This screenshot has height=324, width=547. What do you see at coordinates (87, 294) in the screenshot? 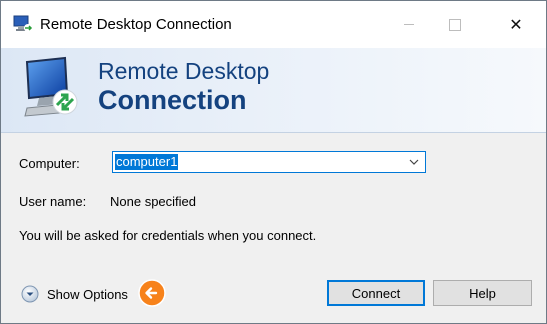
I see `show-options-label: Show Options` at bounding box center [87, 294].